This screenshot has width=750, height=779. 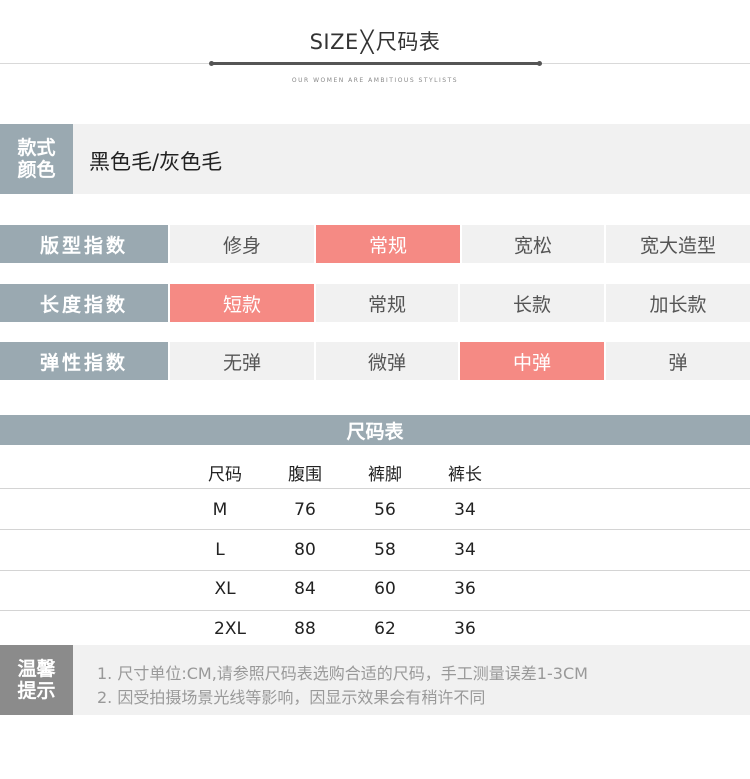 I want to click on table-cell-waist: 76, so click(x=305, y=510).